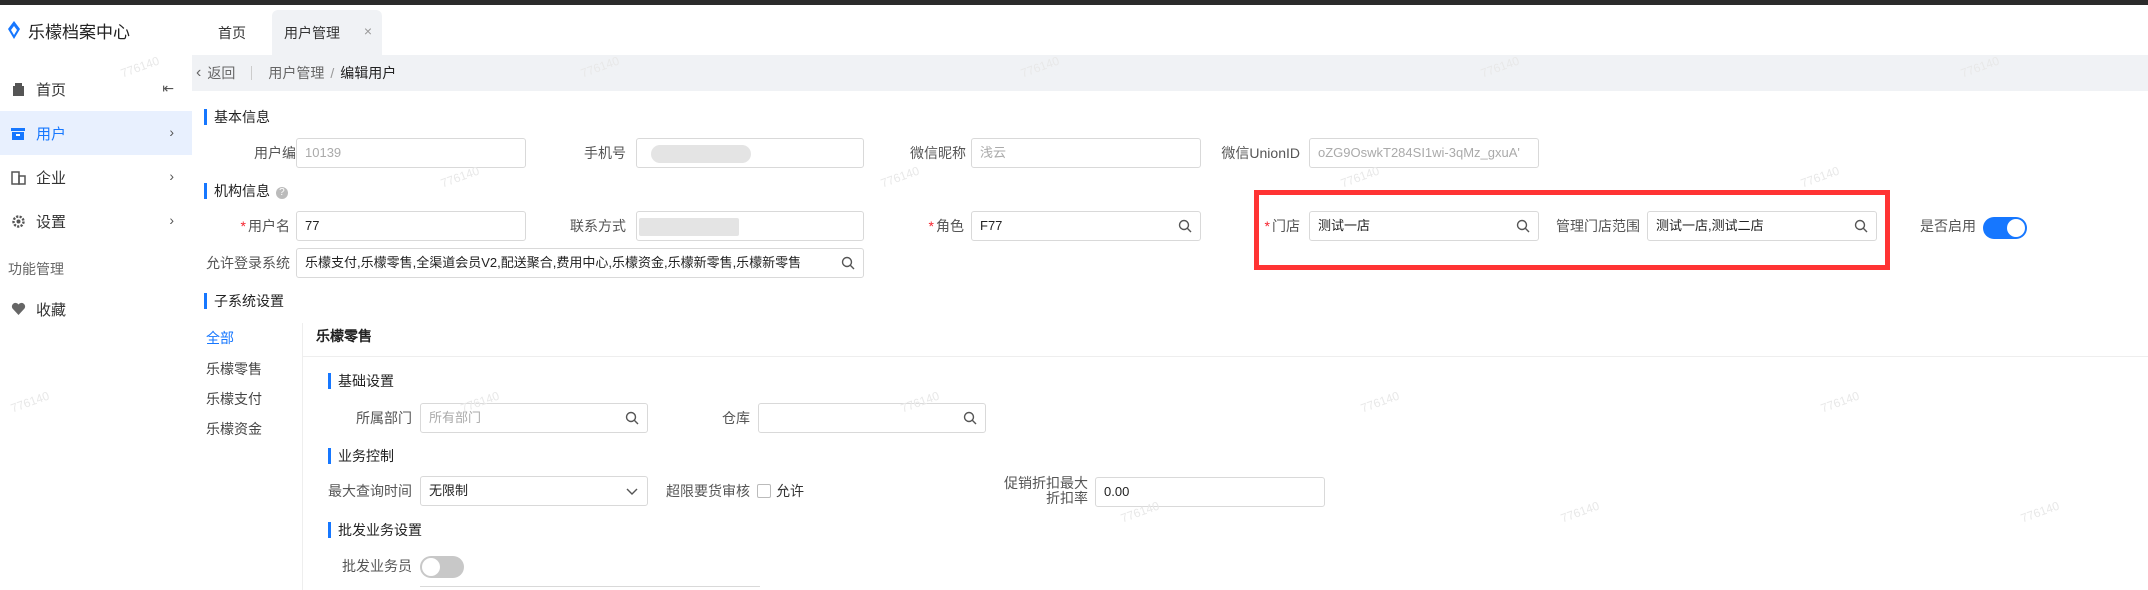 This screenshot has width=2148, height=590. I want to click on phone-field, so click(750, 153).